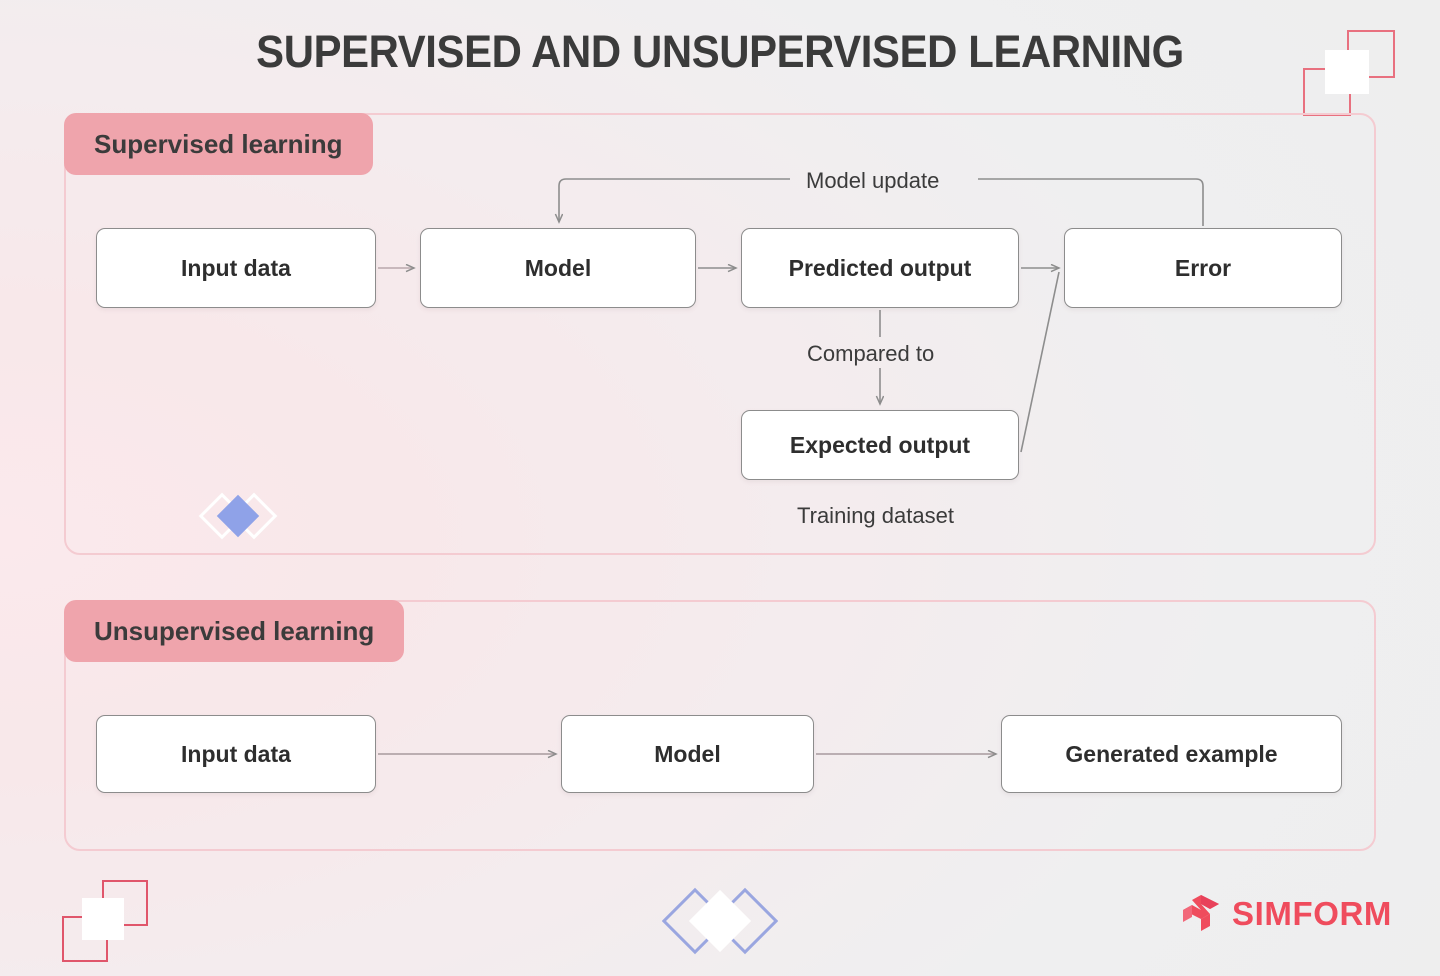  Describe the element at coordinates (871, 353) in the screenshot. I see `edge-label-compared-to: Compared to` at that location.